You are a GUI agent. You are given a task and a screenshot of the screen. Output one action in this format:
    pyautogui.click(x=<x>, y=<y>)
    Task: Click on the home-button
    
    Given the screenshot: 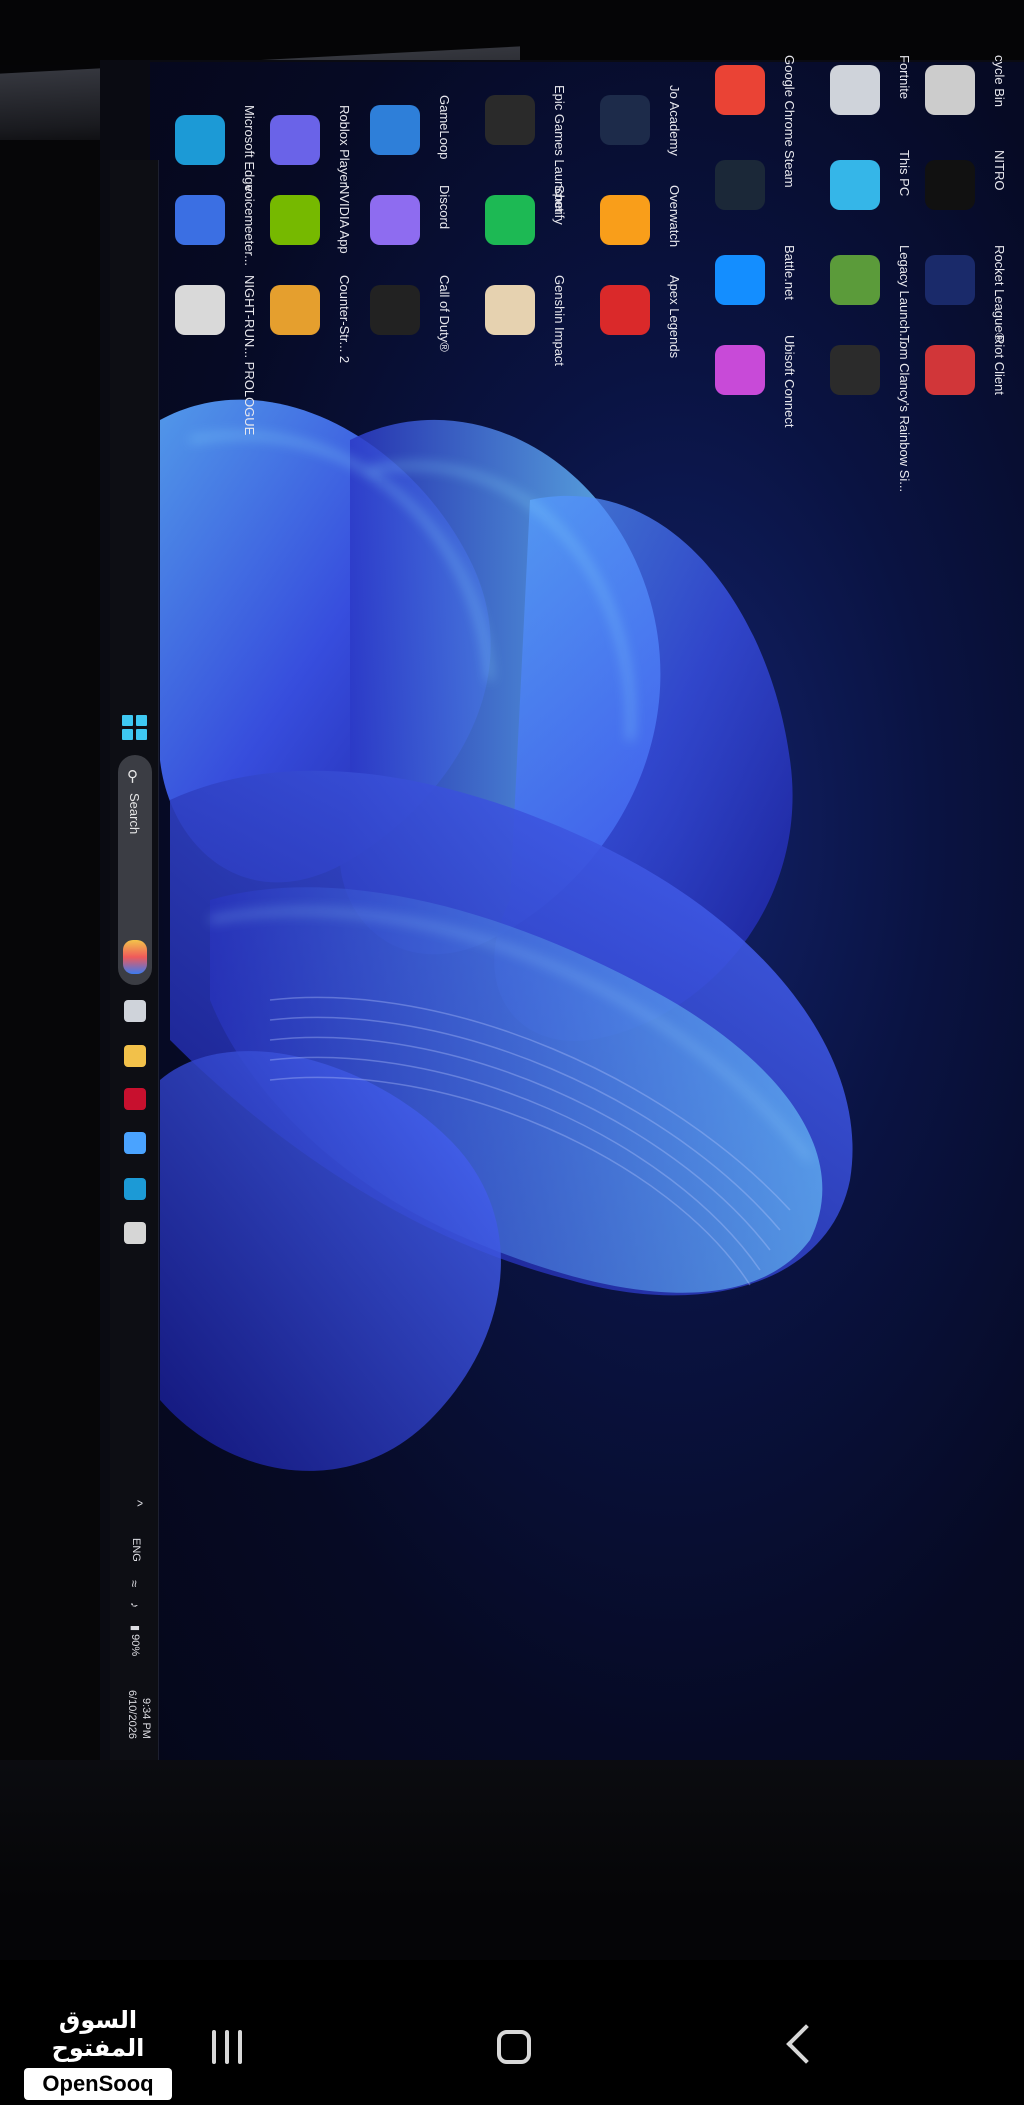 What is the action you would take?
    pyautogui.click(x=514, y=2047)
    